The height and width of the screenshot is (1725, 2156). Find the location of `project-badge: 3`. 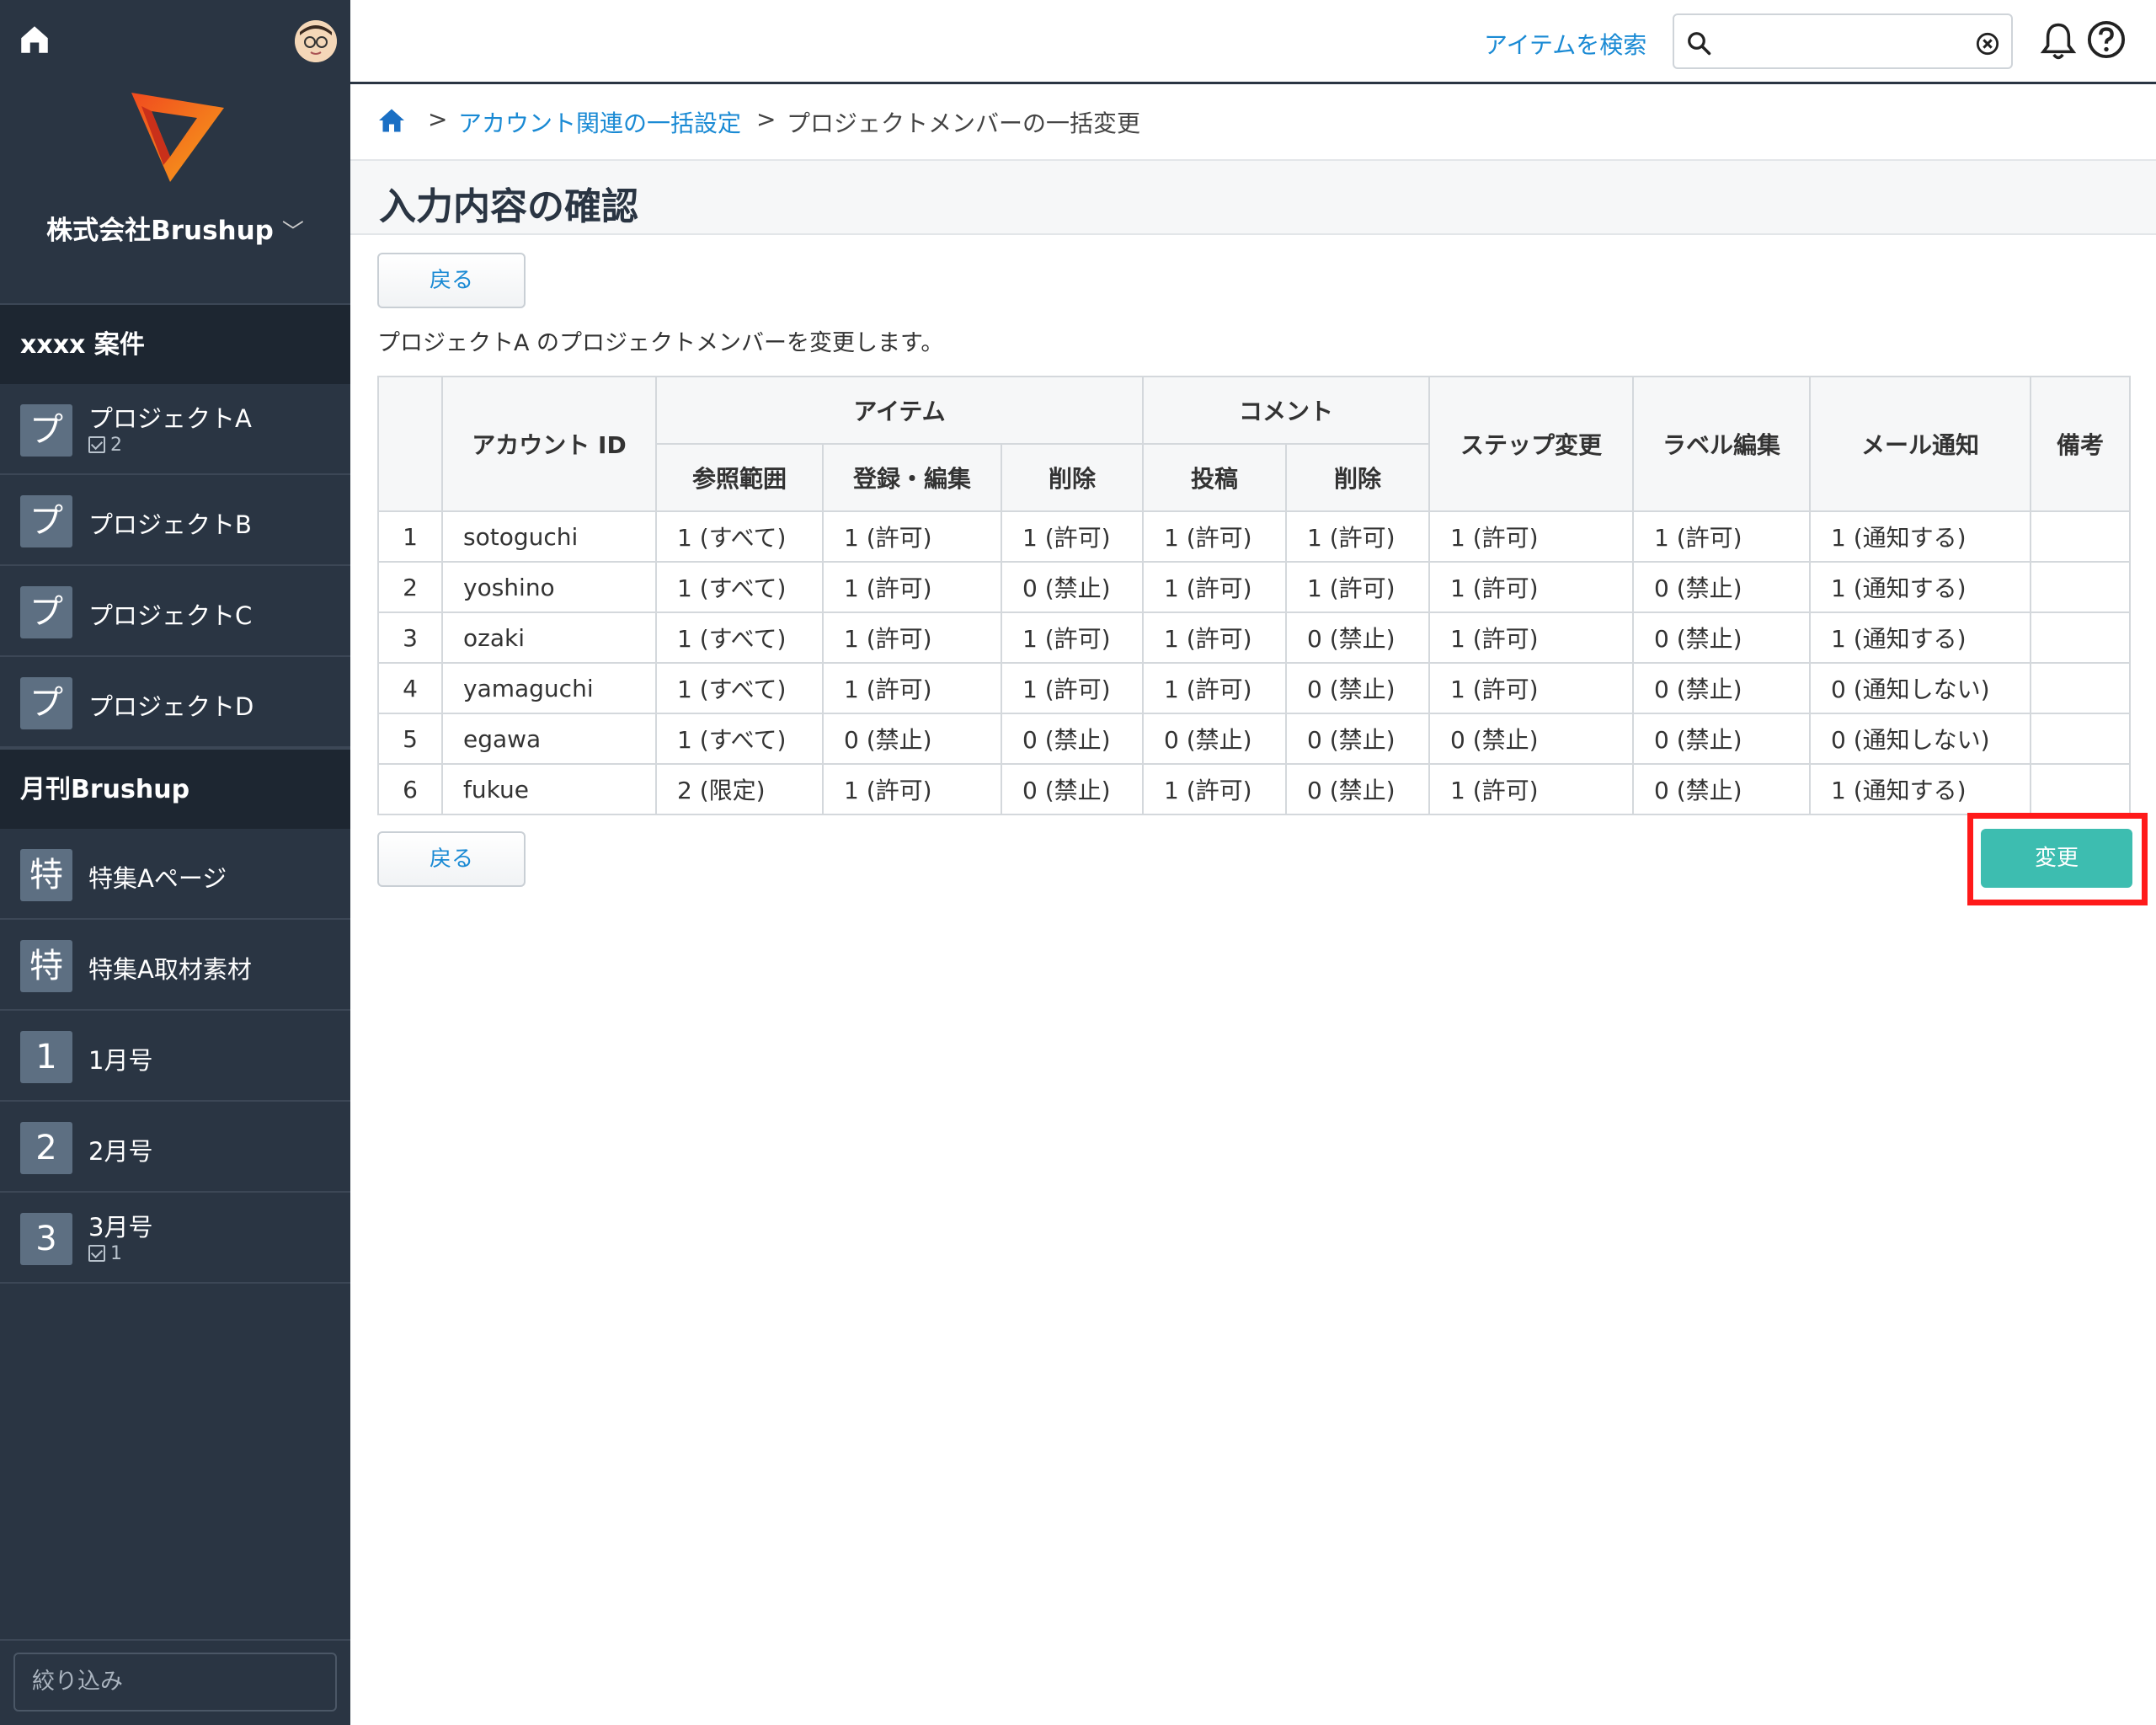

project-badge: 3 is located at coordinates (46, 1239).